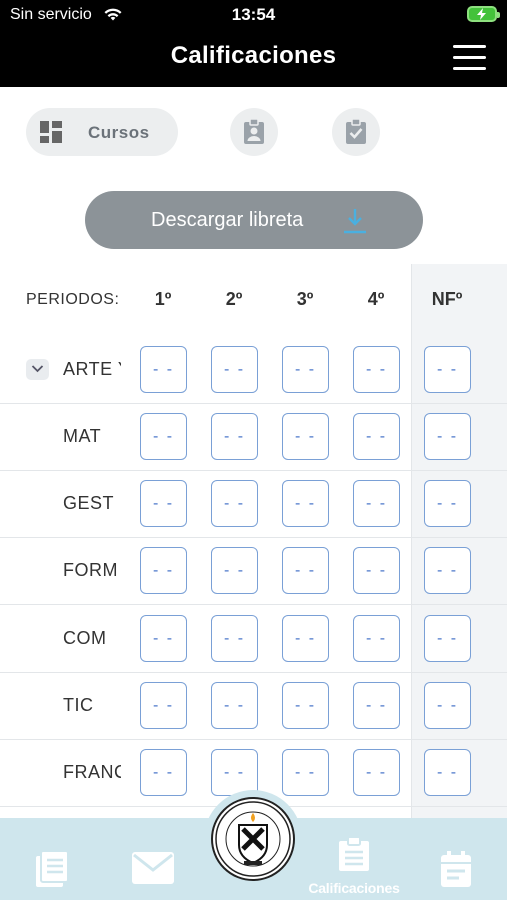 The image size is (507, 900). What do you see at coordinates (163, 299) in the screenshot?
I see `period-header-1: 1º` at bounding box center [163, 299].